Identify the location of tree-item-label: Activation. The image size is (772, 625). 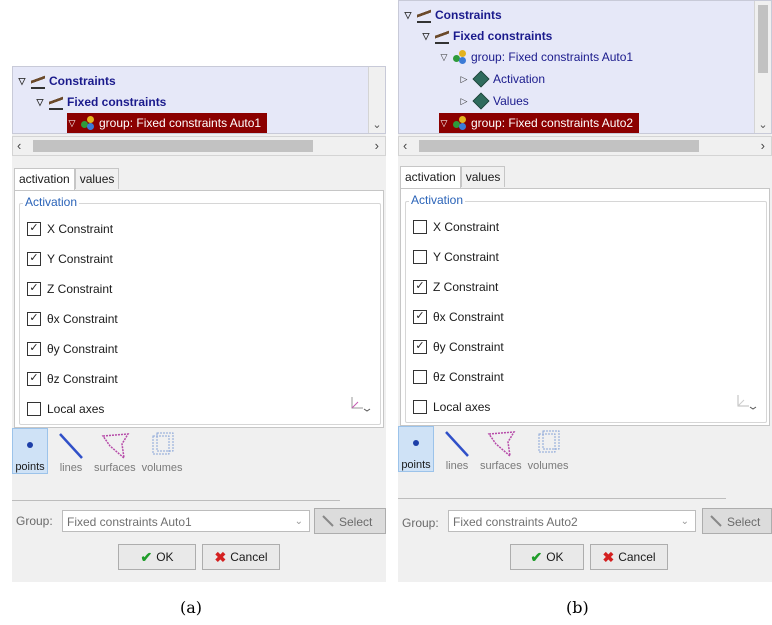
(519, 79).